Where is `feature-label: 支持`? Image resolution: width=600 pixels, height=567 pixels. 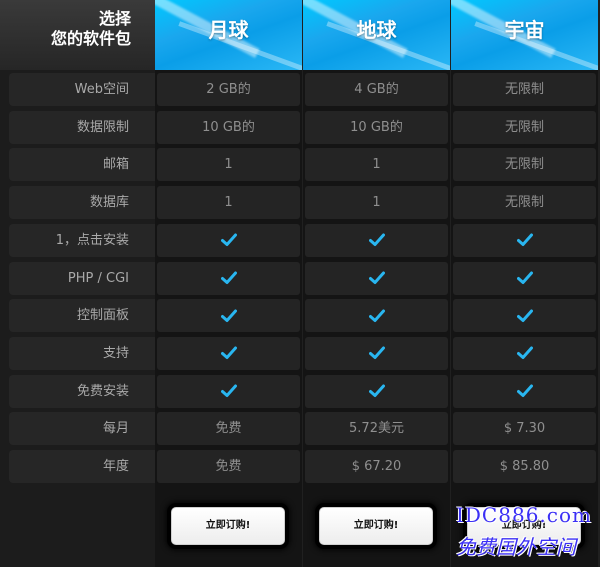 feature-label: 支持 is located at coordinates (82, 353).